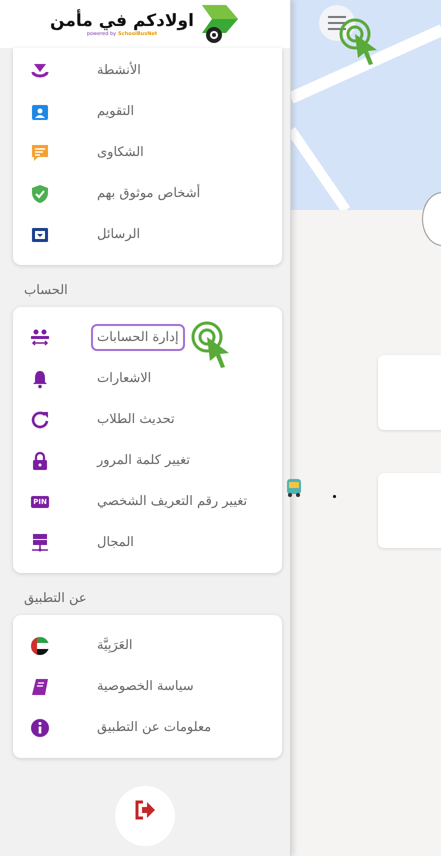  What do you see at coordinates (220, 24) in the screenshot?
I see `bus-logo-icon` at bounding box center [220, 24].